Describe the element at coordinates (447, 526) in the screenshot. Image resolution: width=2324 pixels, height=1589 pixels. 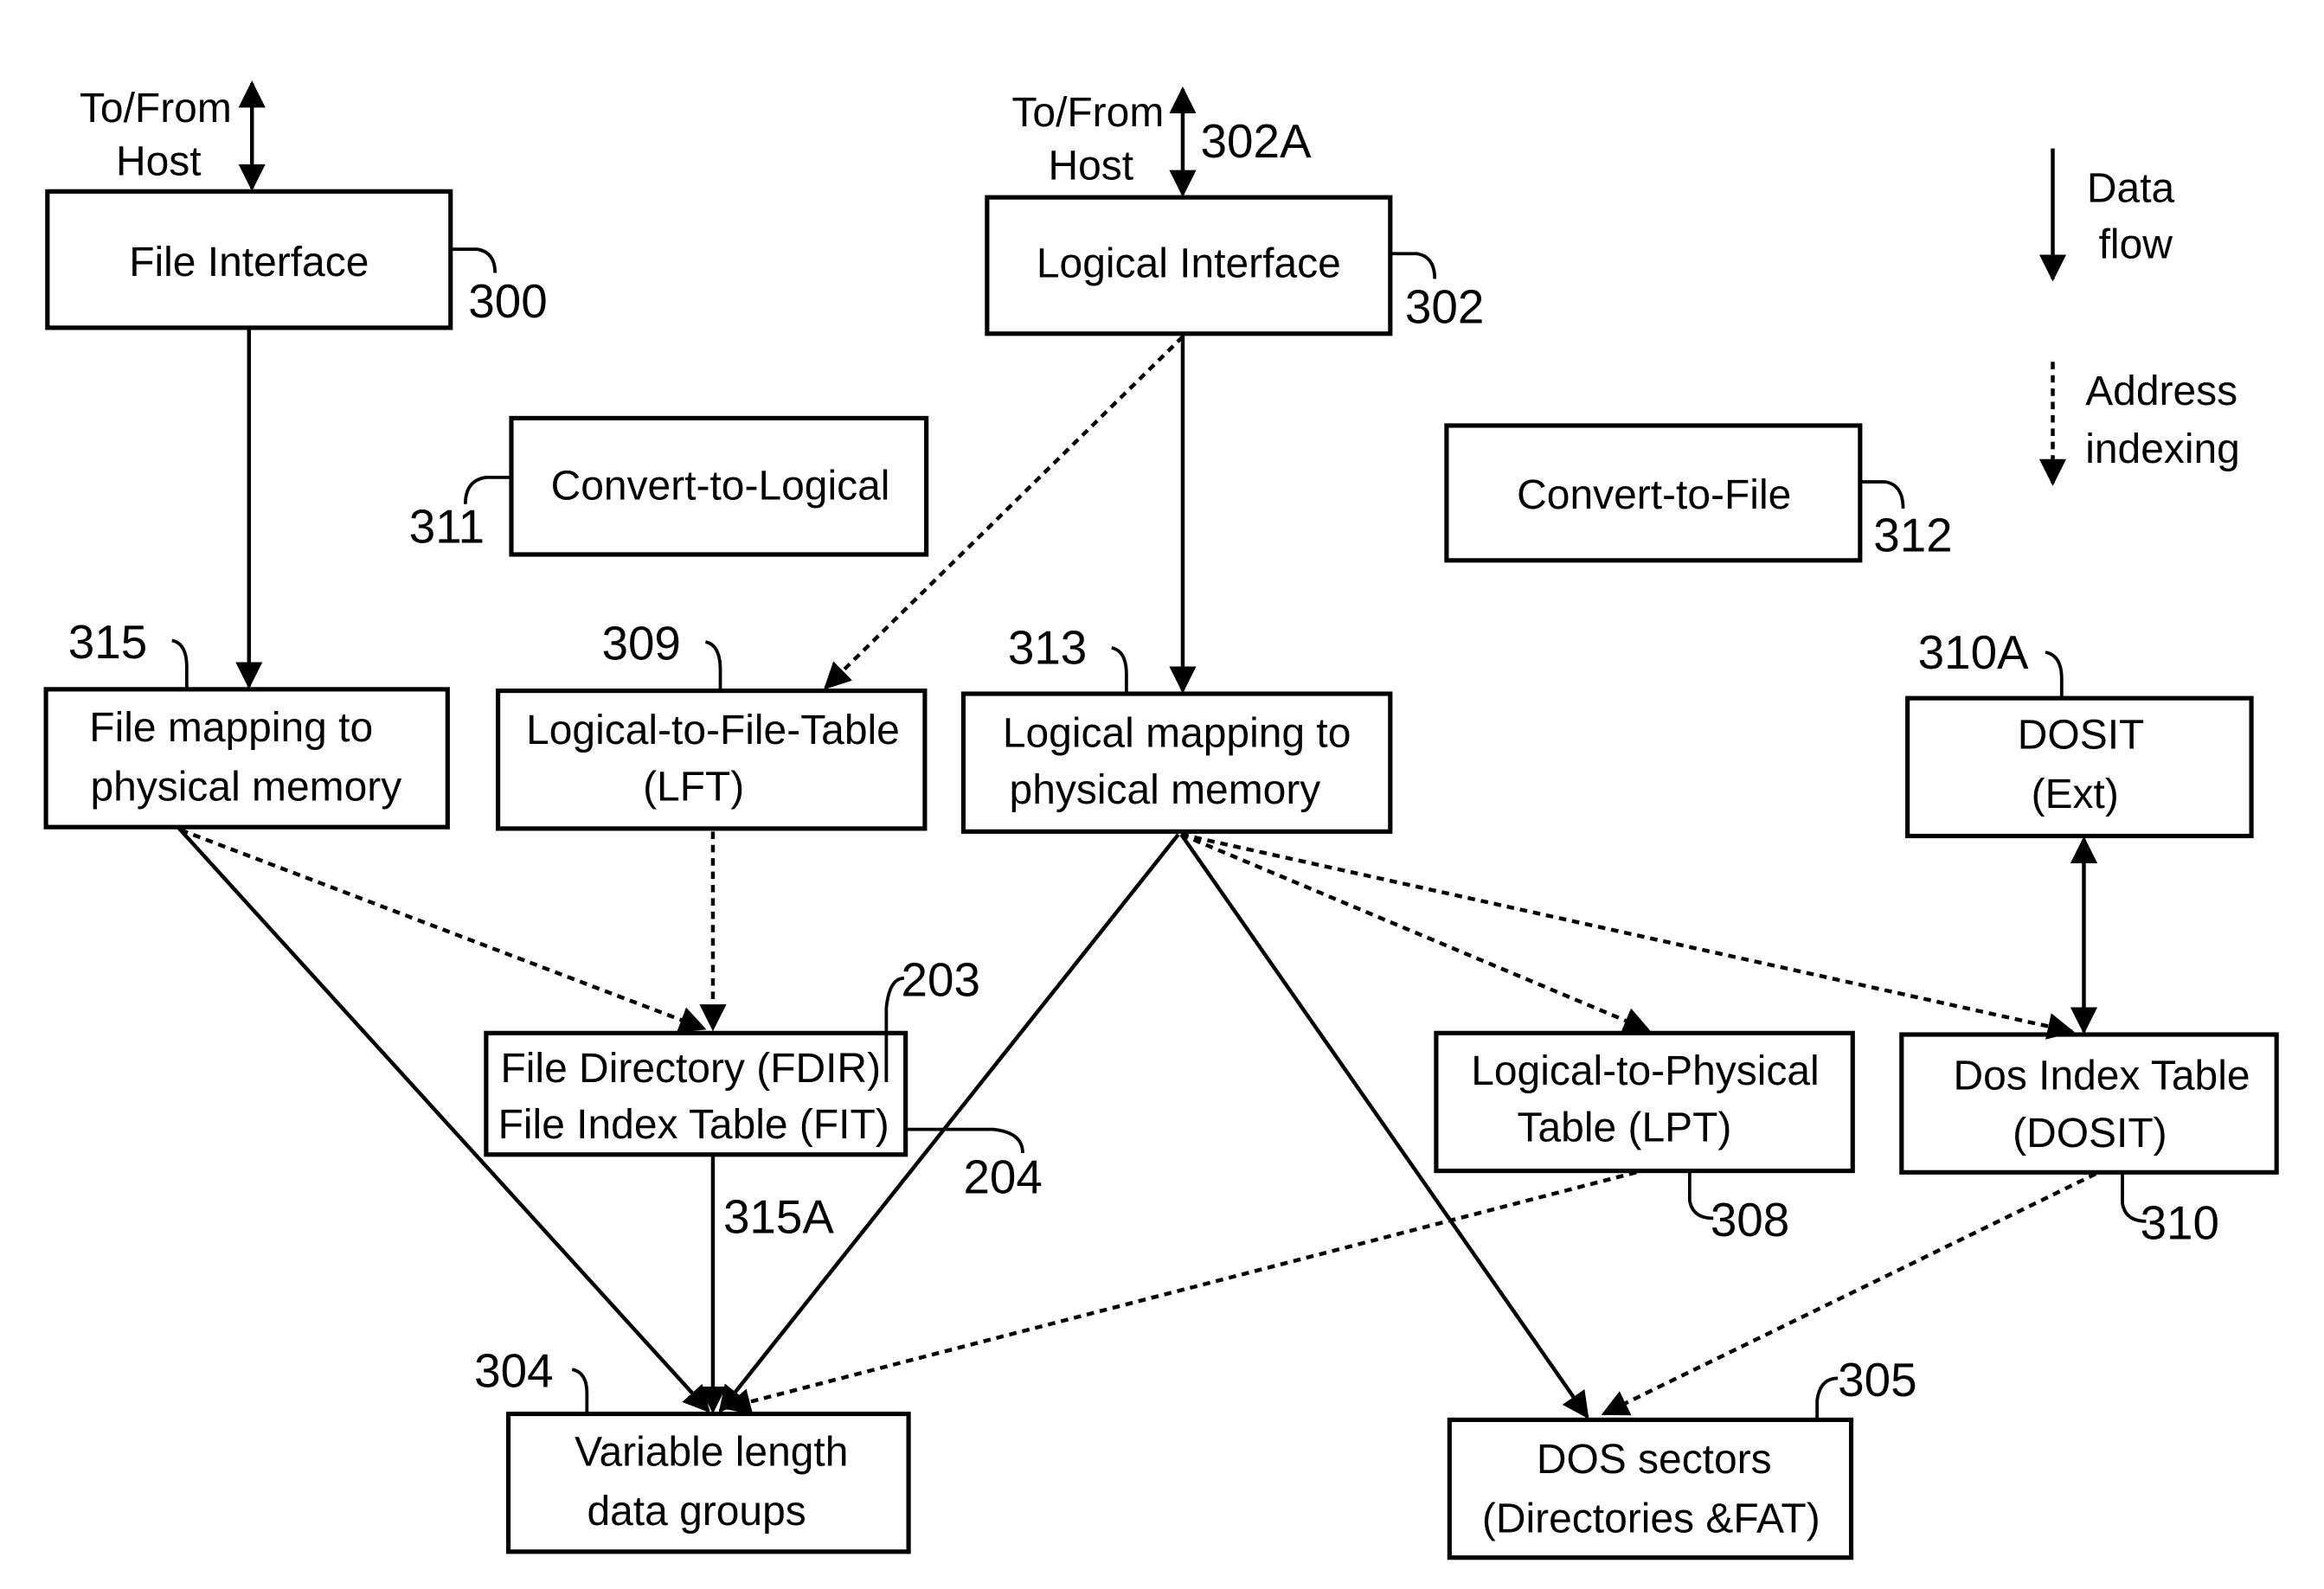
I see `ref-311: 311` at that location.